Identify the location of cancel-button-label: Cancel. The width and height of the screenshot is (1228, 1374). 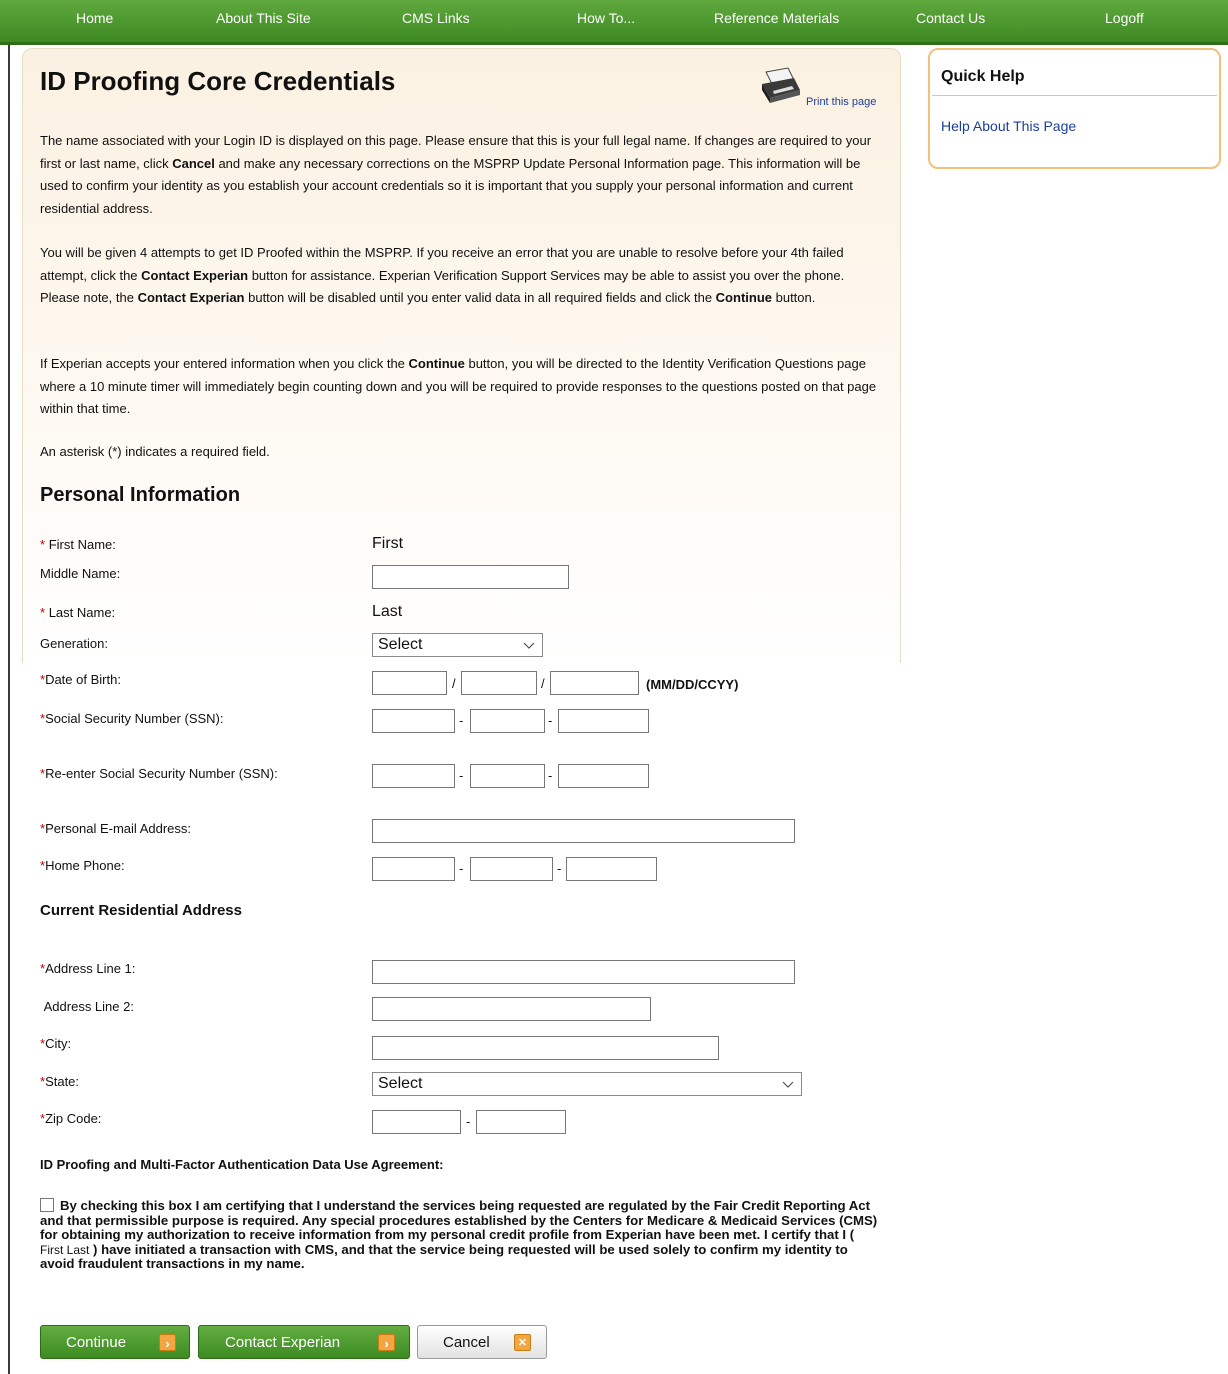
(466, 1342).